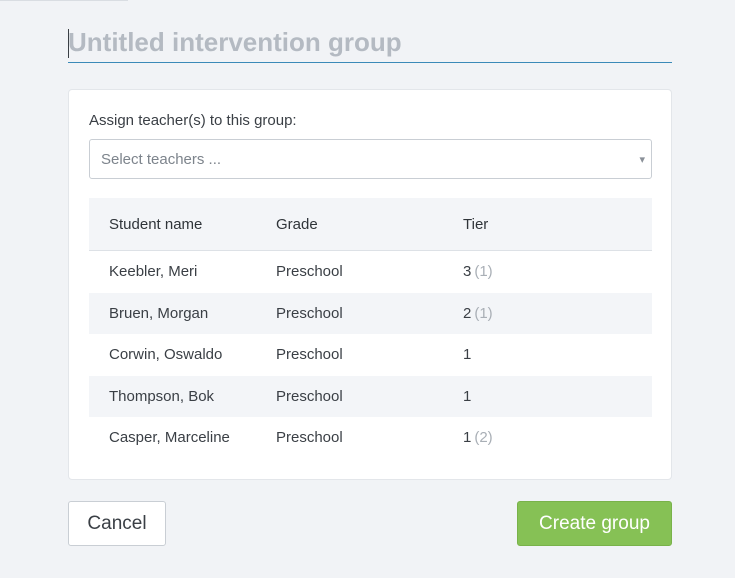  Describe the element at coordinates (370, 396) in the screenshot. I see `table-row: Thompson, Bok Preschool 1` at that location.